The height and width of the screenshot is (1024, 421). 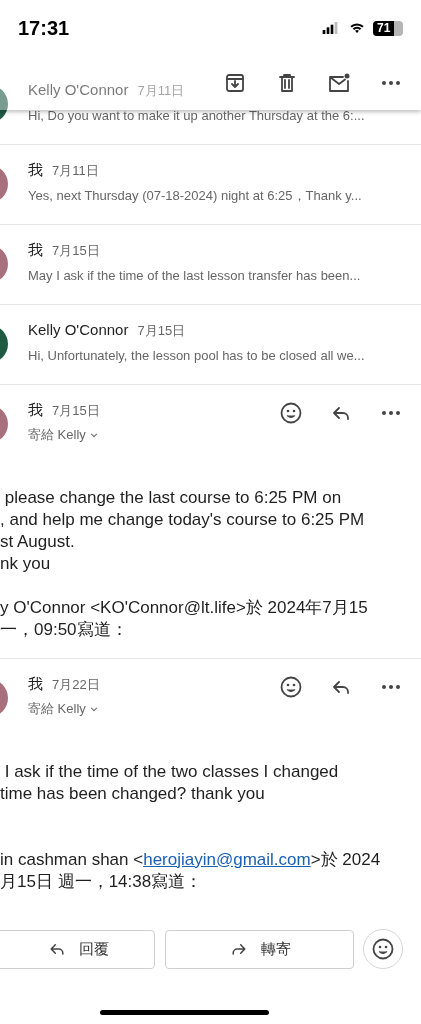 I want to click on body-text-line: st August., so click(x=37, y=541).